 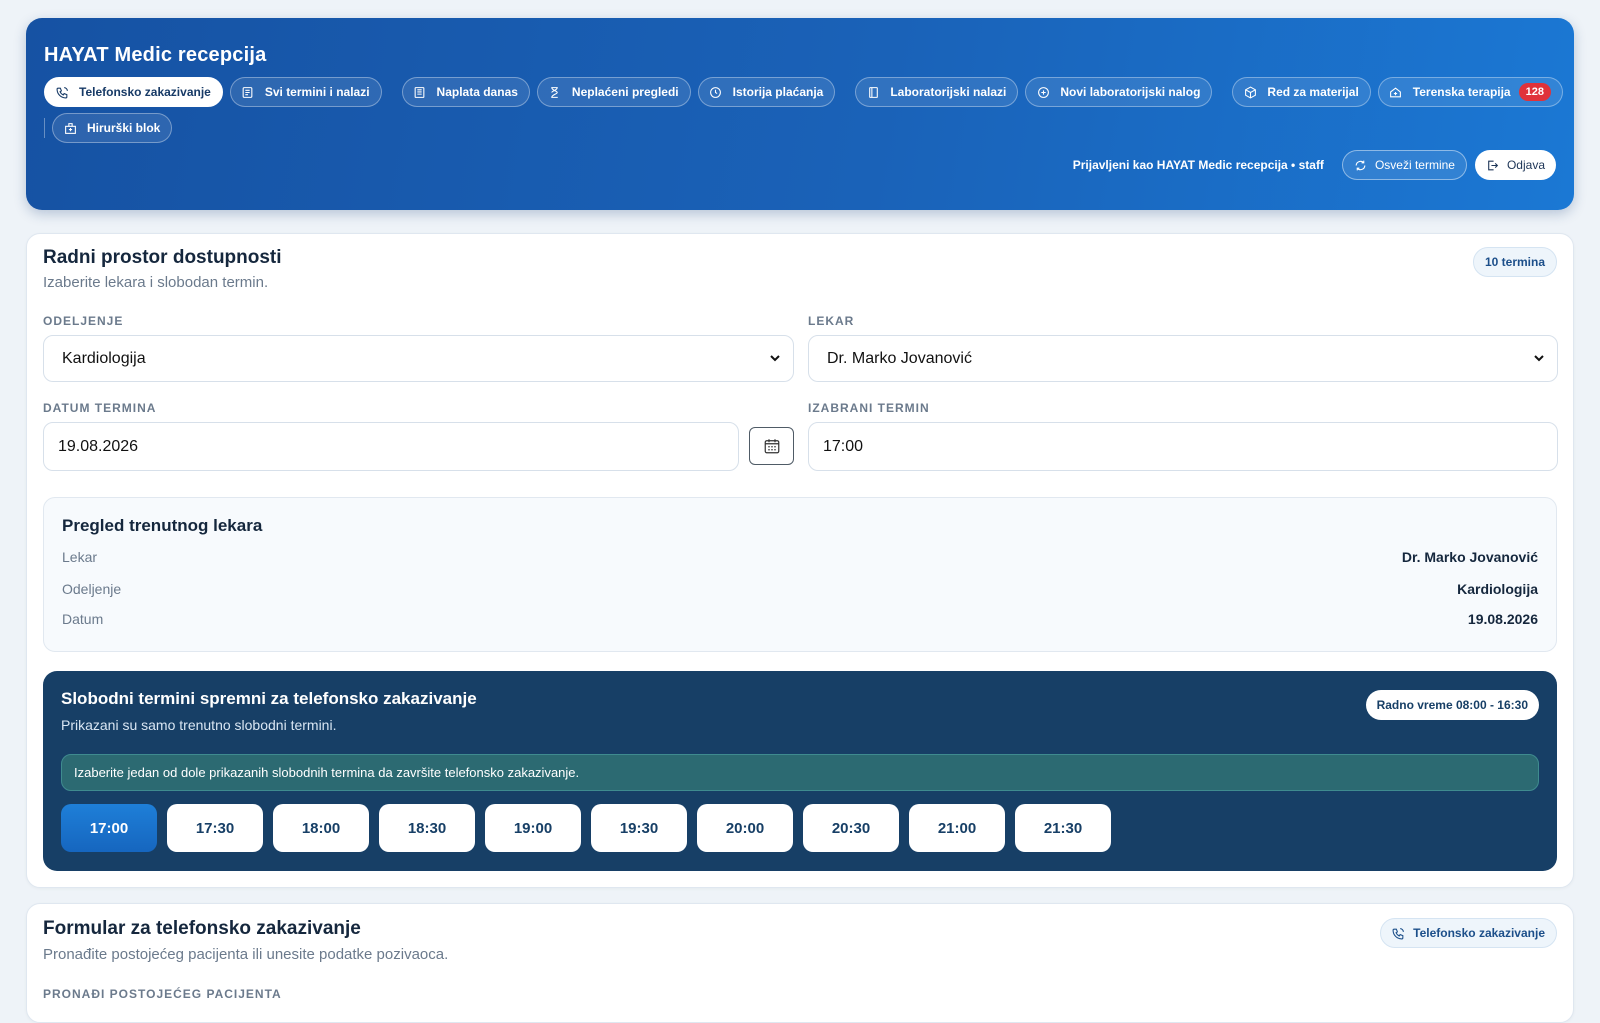 I want to click on slot-button: 21:30, so click(x=1063, y=828).